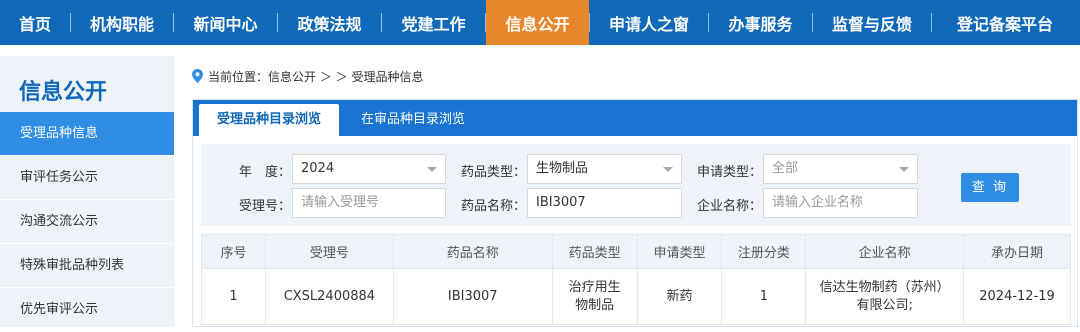 The width and height of the screenshot is (1080, 332). Describe the element at coordinates (369, 169) in the screenshot. I see `year-select: 2024` at that location.